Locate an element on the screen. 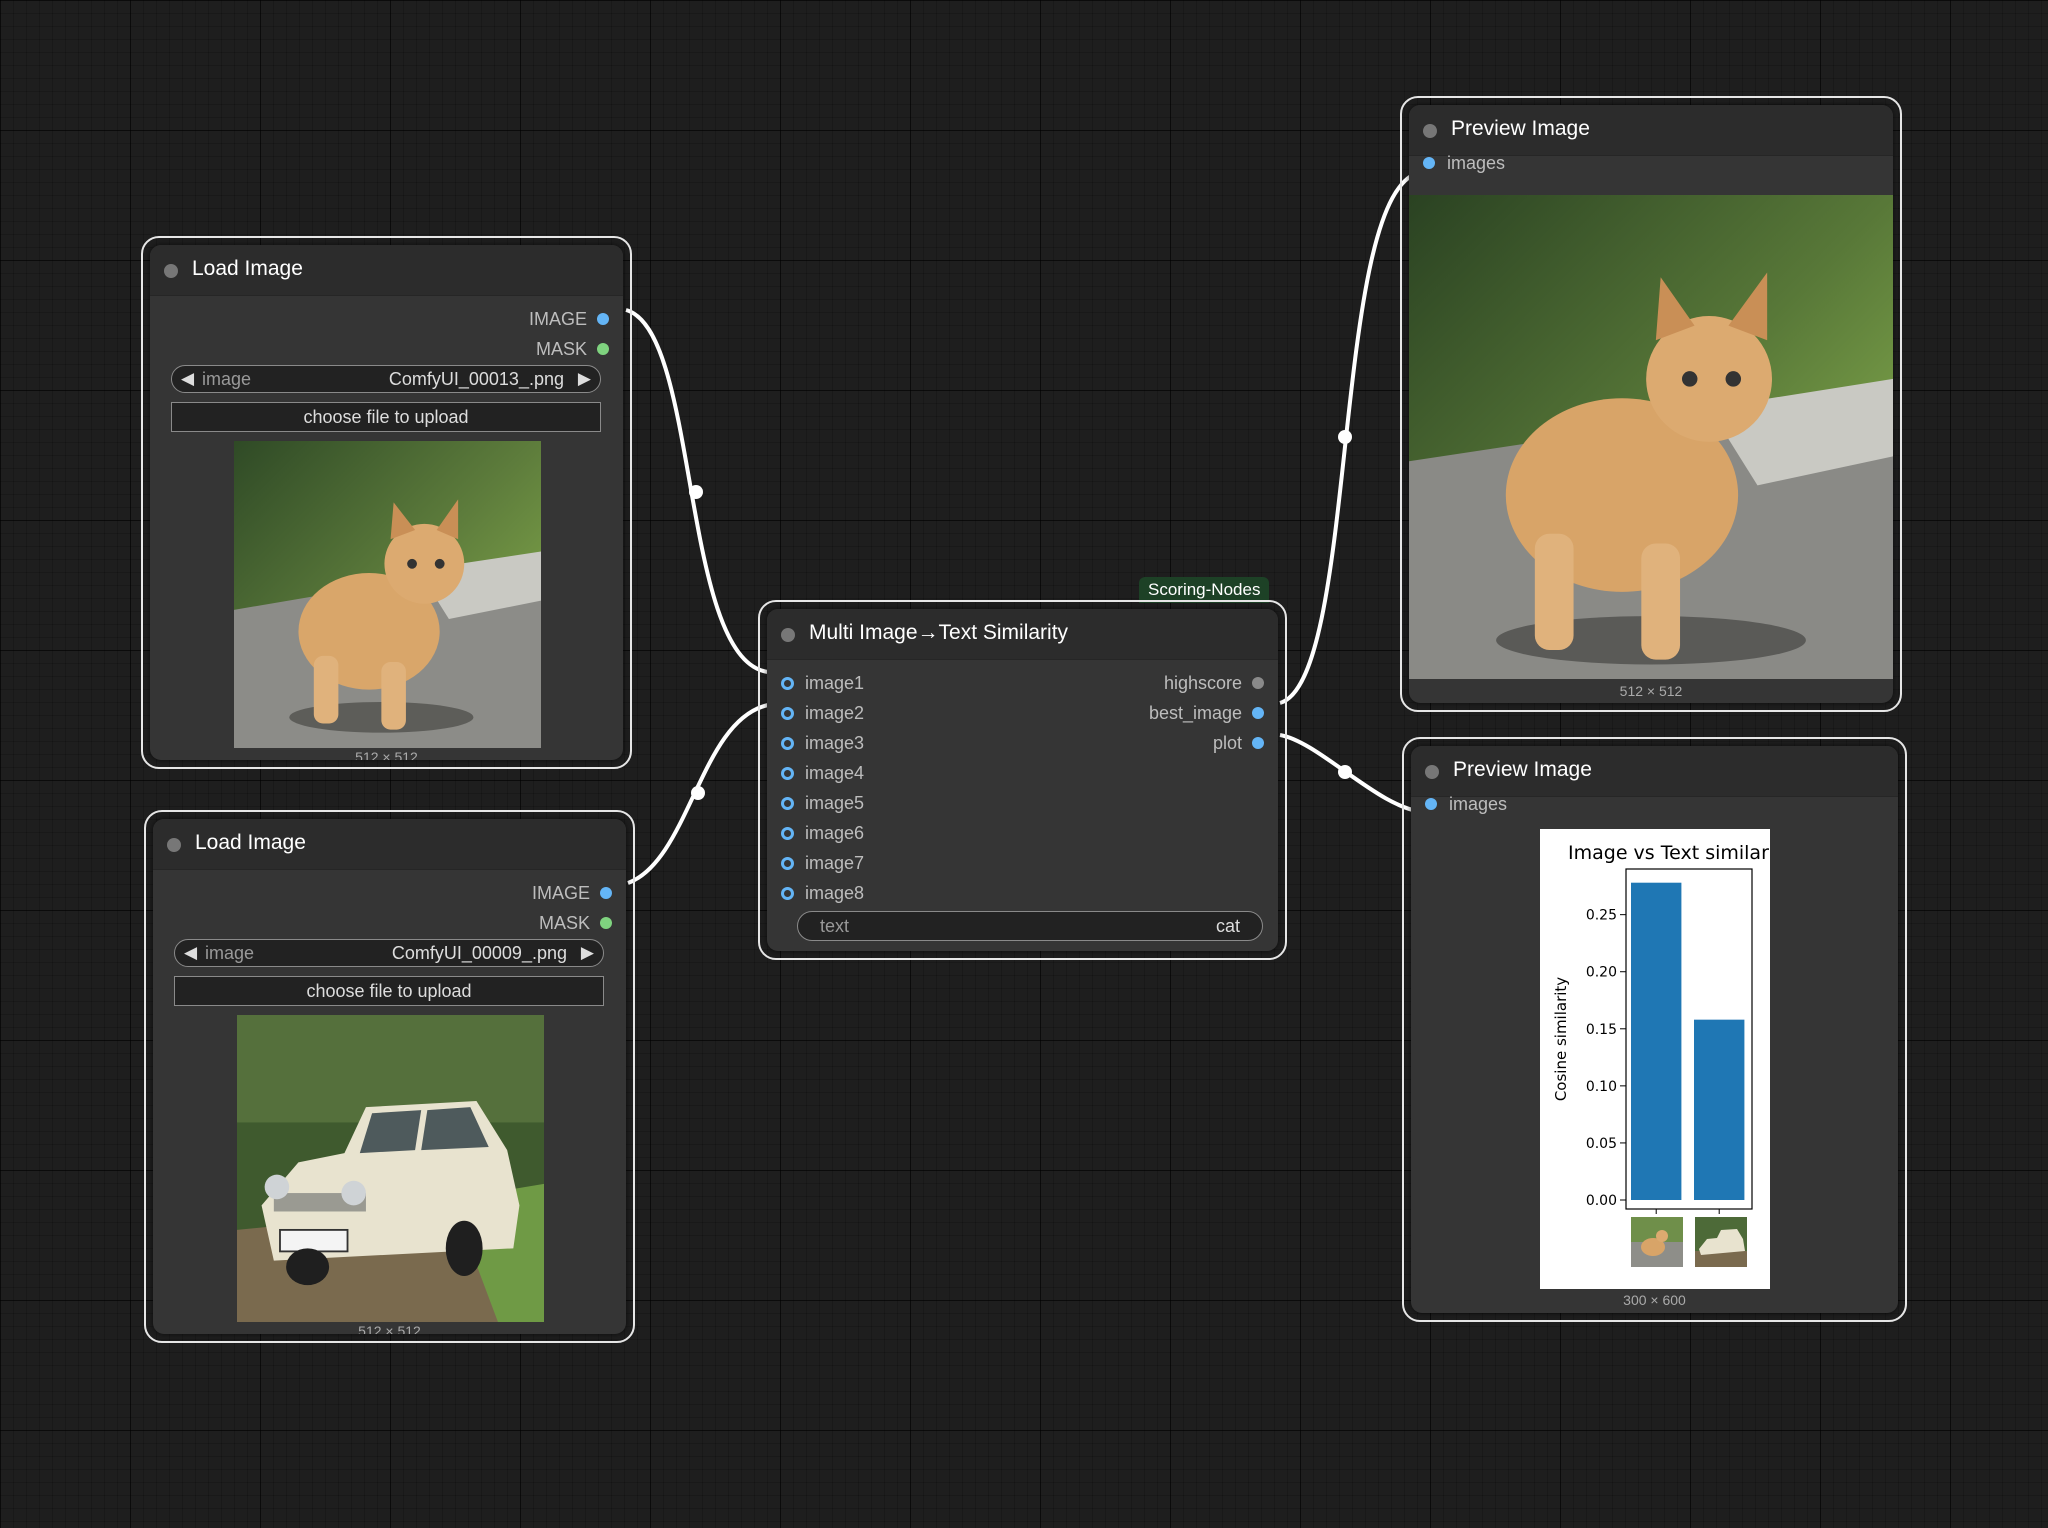 The height and width of the screenshot is (1528, 2048). slot-label: image2 is located at coordinates (835, 713).